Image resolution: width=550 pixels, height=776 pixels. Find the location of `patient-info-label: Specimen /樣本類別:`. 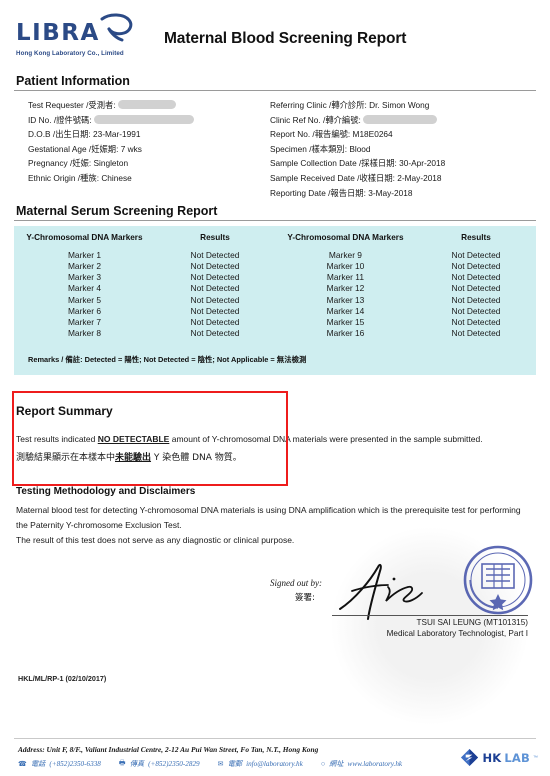

patient-info-label: Specimen /樣本類別: is located at coordinates (310, 148).